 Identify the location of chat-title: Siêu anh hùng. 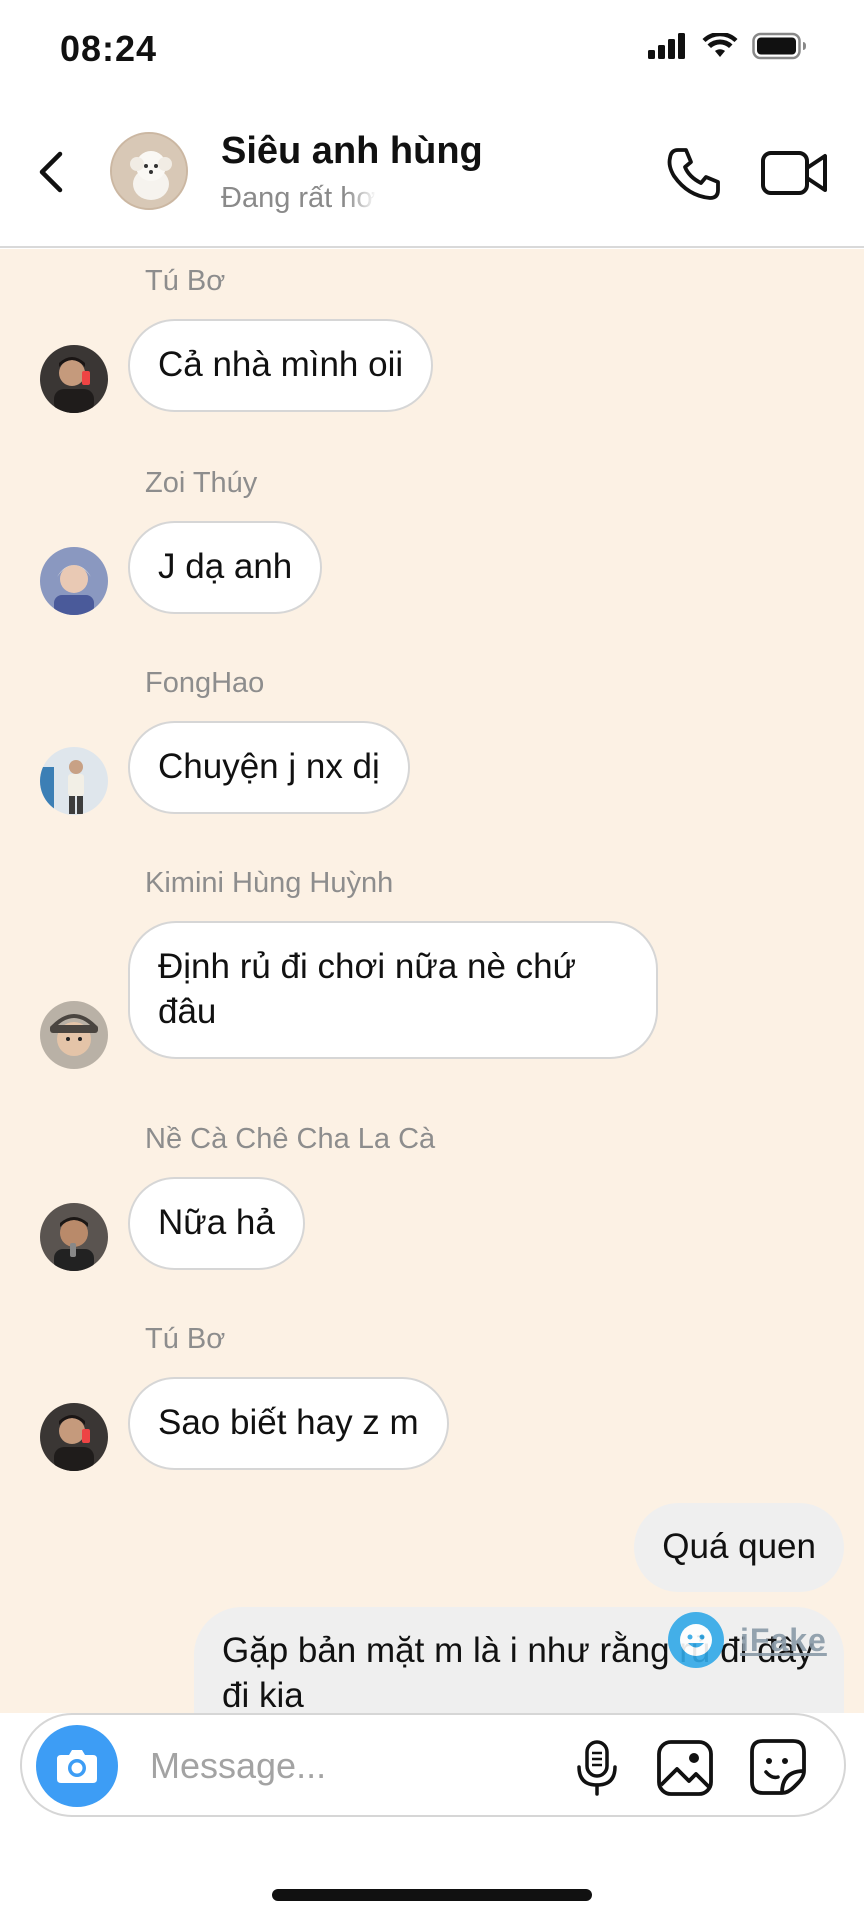
(352, 151).